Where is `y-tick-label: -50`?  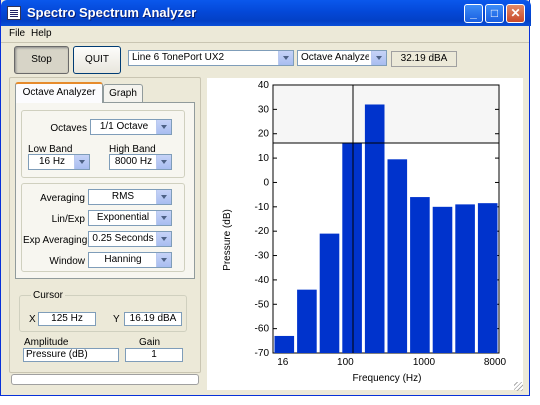
y-tick-label: -50 is located at coordinates (262, 304).